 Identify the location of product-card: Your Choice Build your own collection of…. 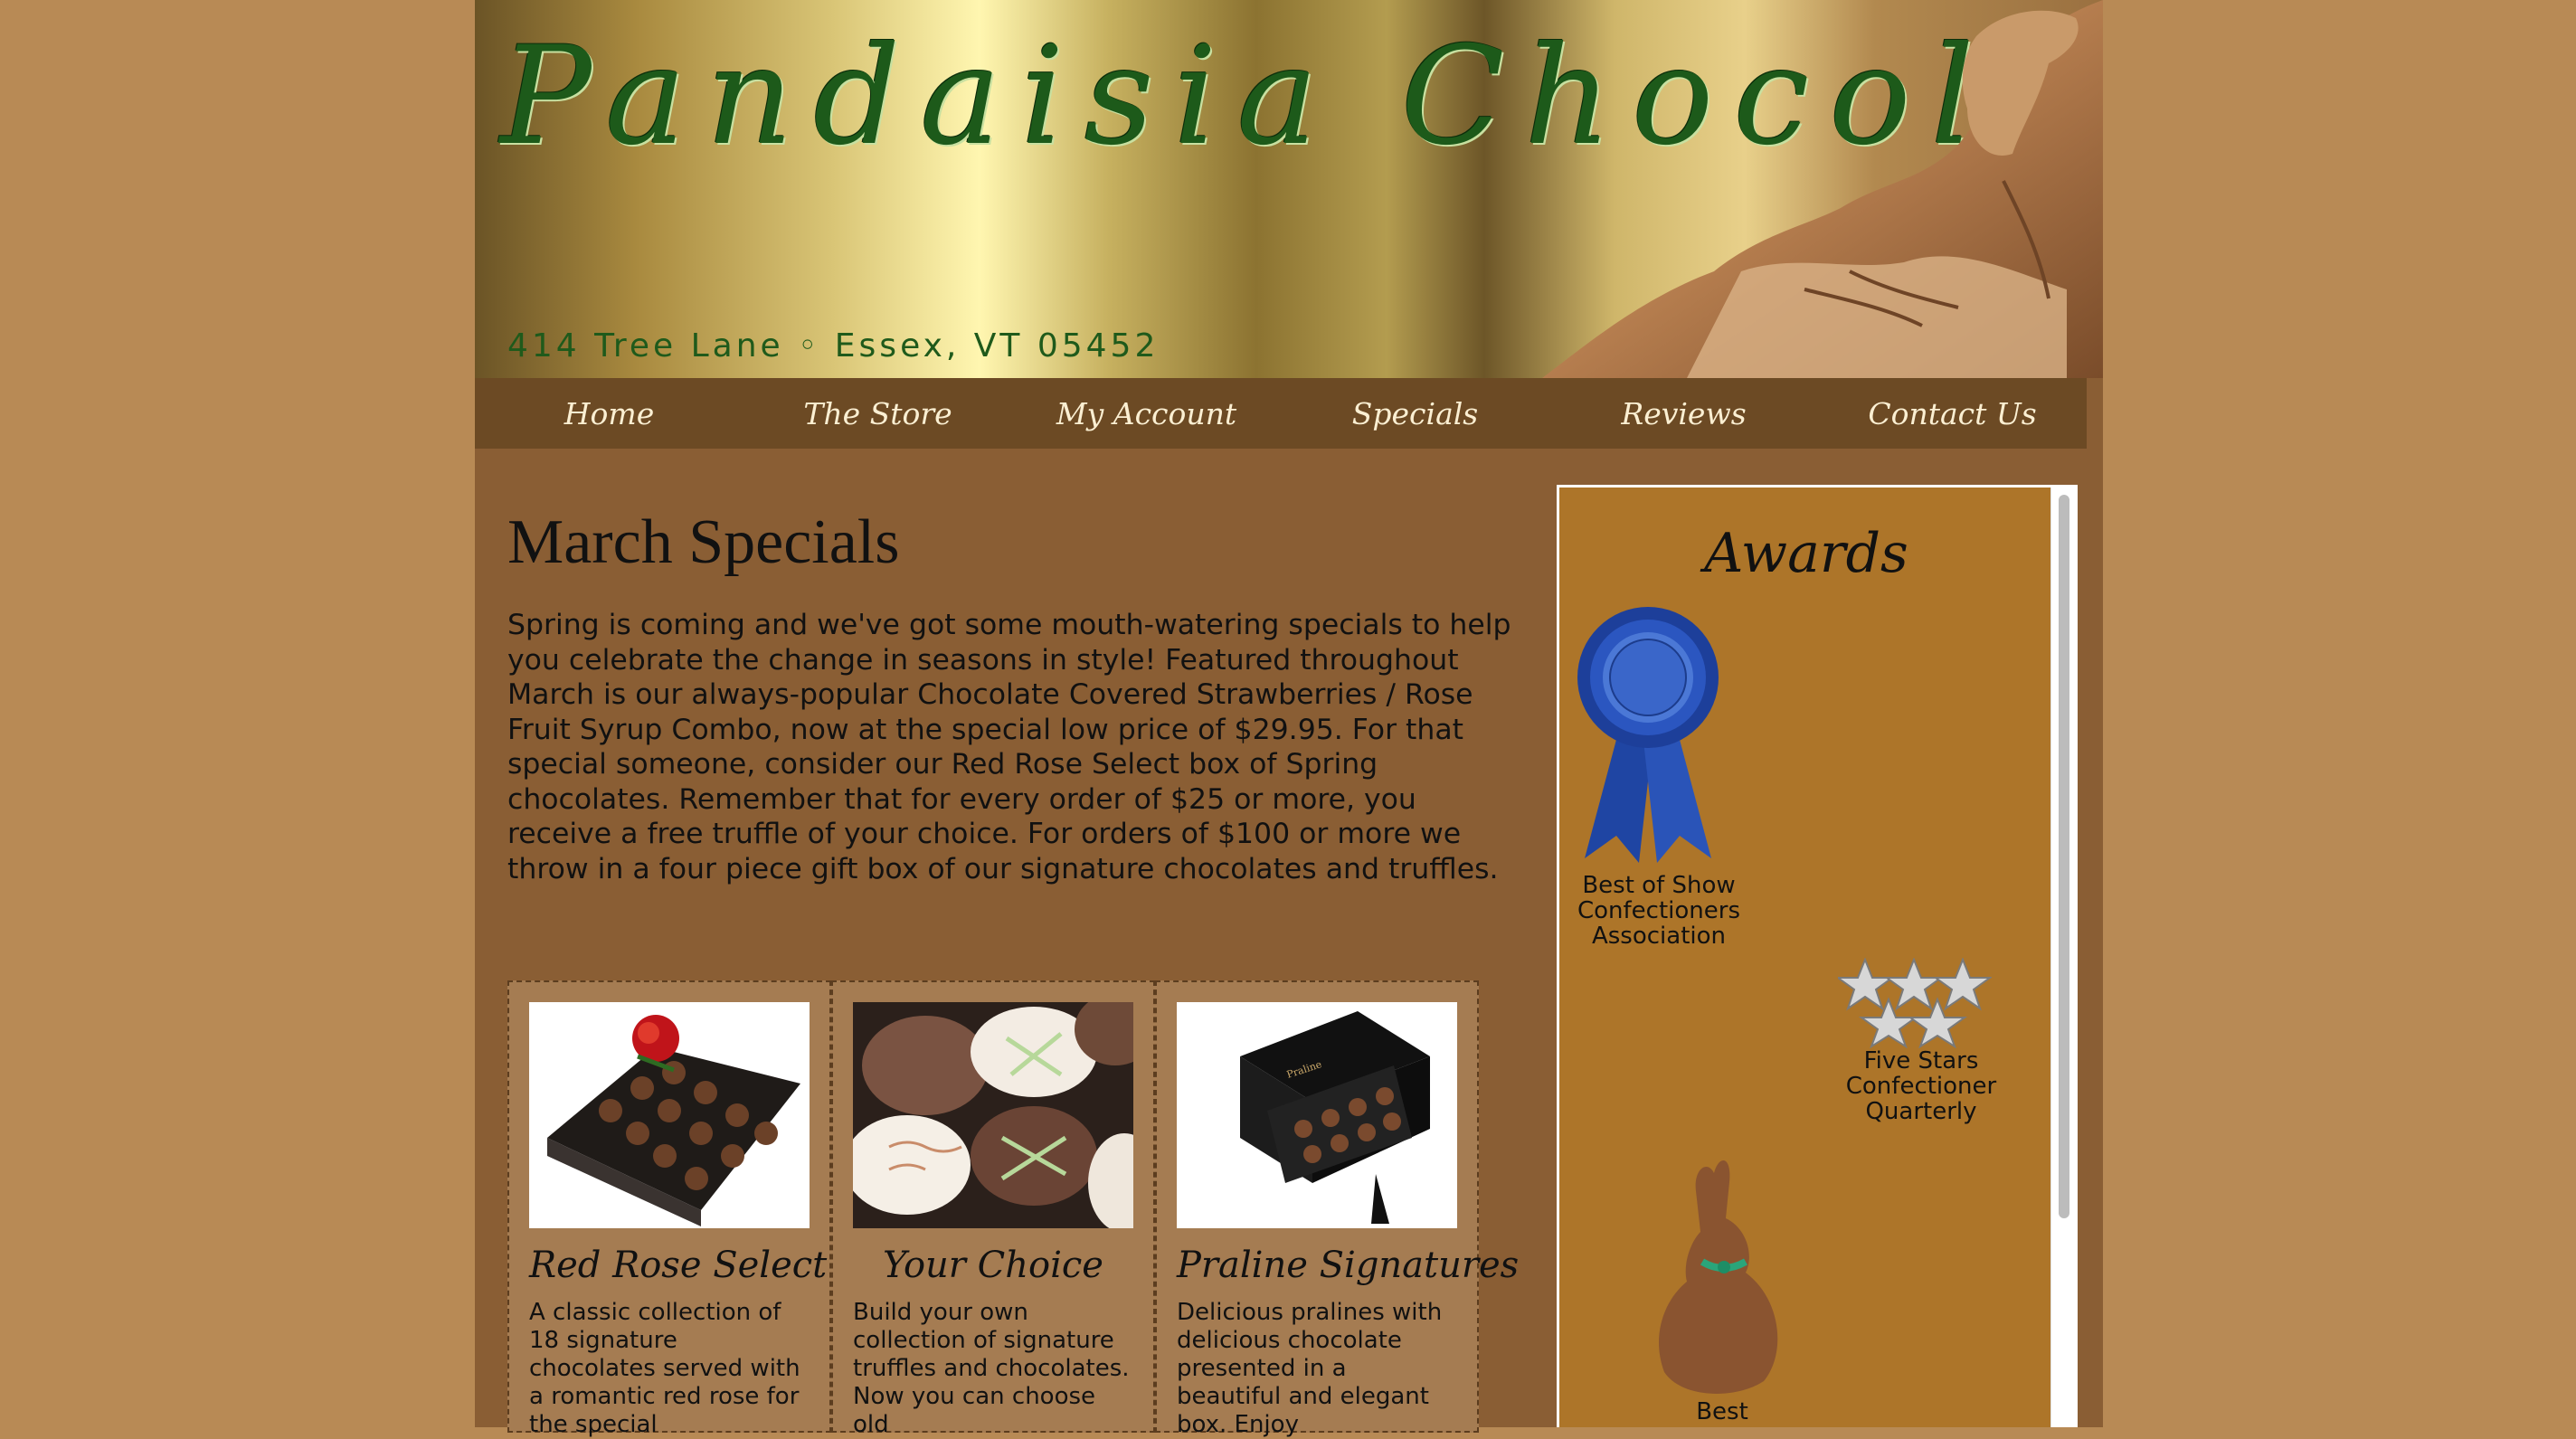
(993, 1209).